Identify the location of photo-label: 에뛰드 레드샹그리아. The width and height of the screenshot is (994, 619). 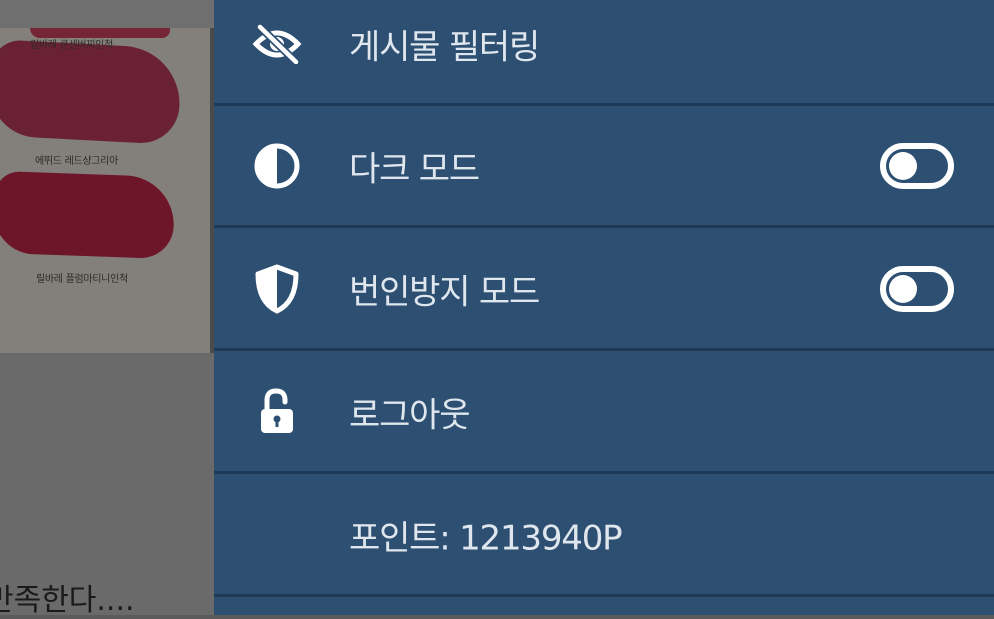
(76, 161).